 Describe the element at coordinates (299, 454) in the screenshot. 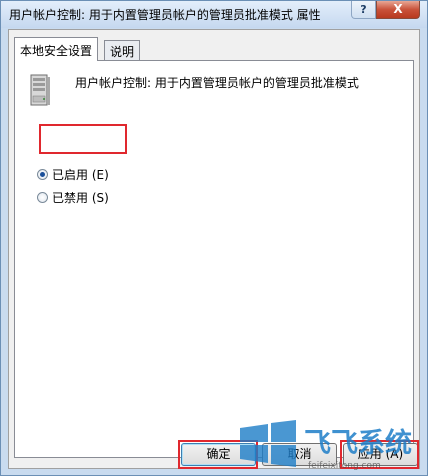

I see `cancel-button: 取消` at that location.